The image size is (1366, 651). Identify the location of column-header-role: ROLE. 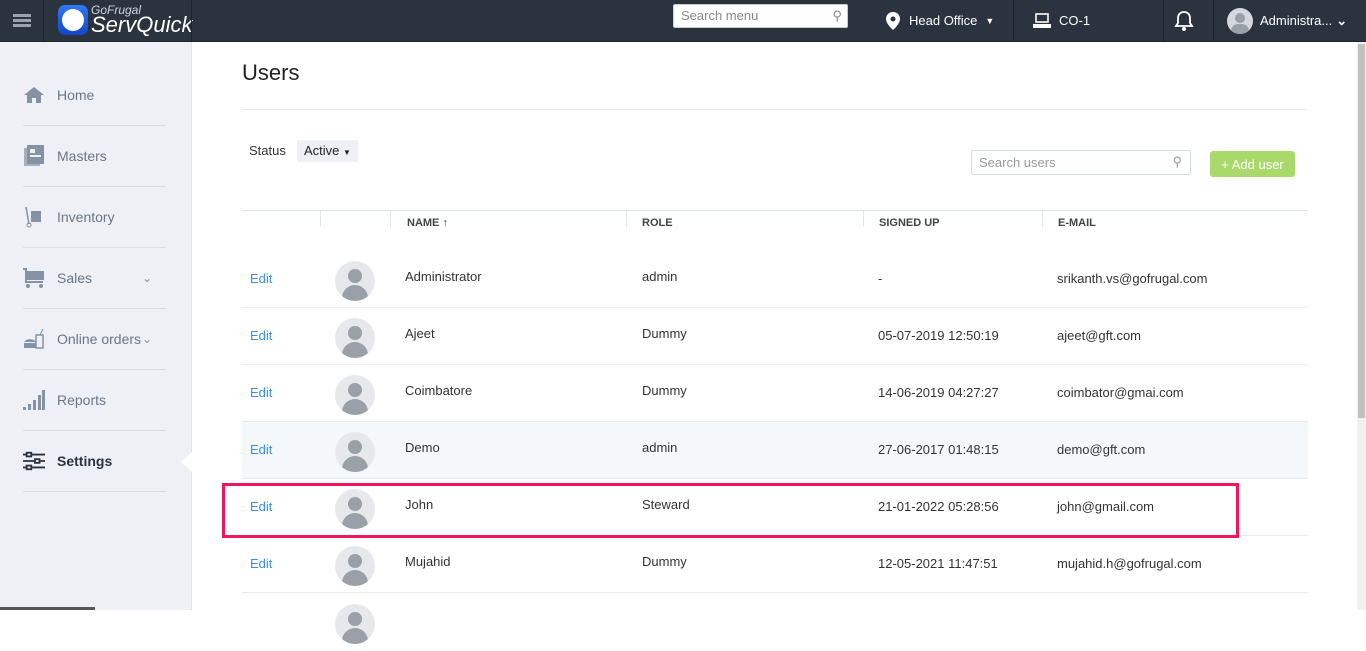
(657, 223).